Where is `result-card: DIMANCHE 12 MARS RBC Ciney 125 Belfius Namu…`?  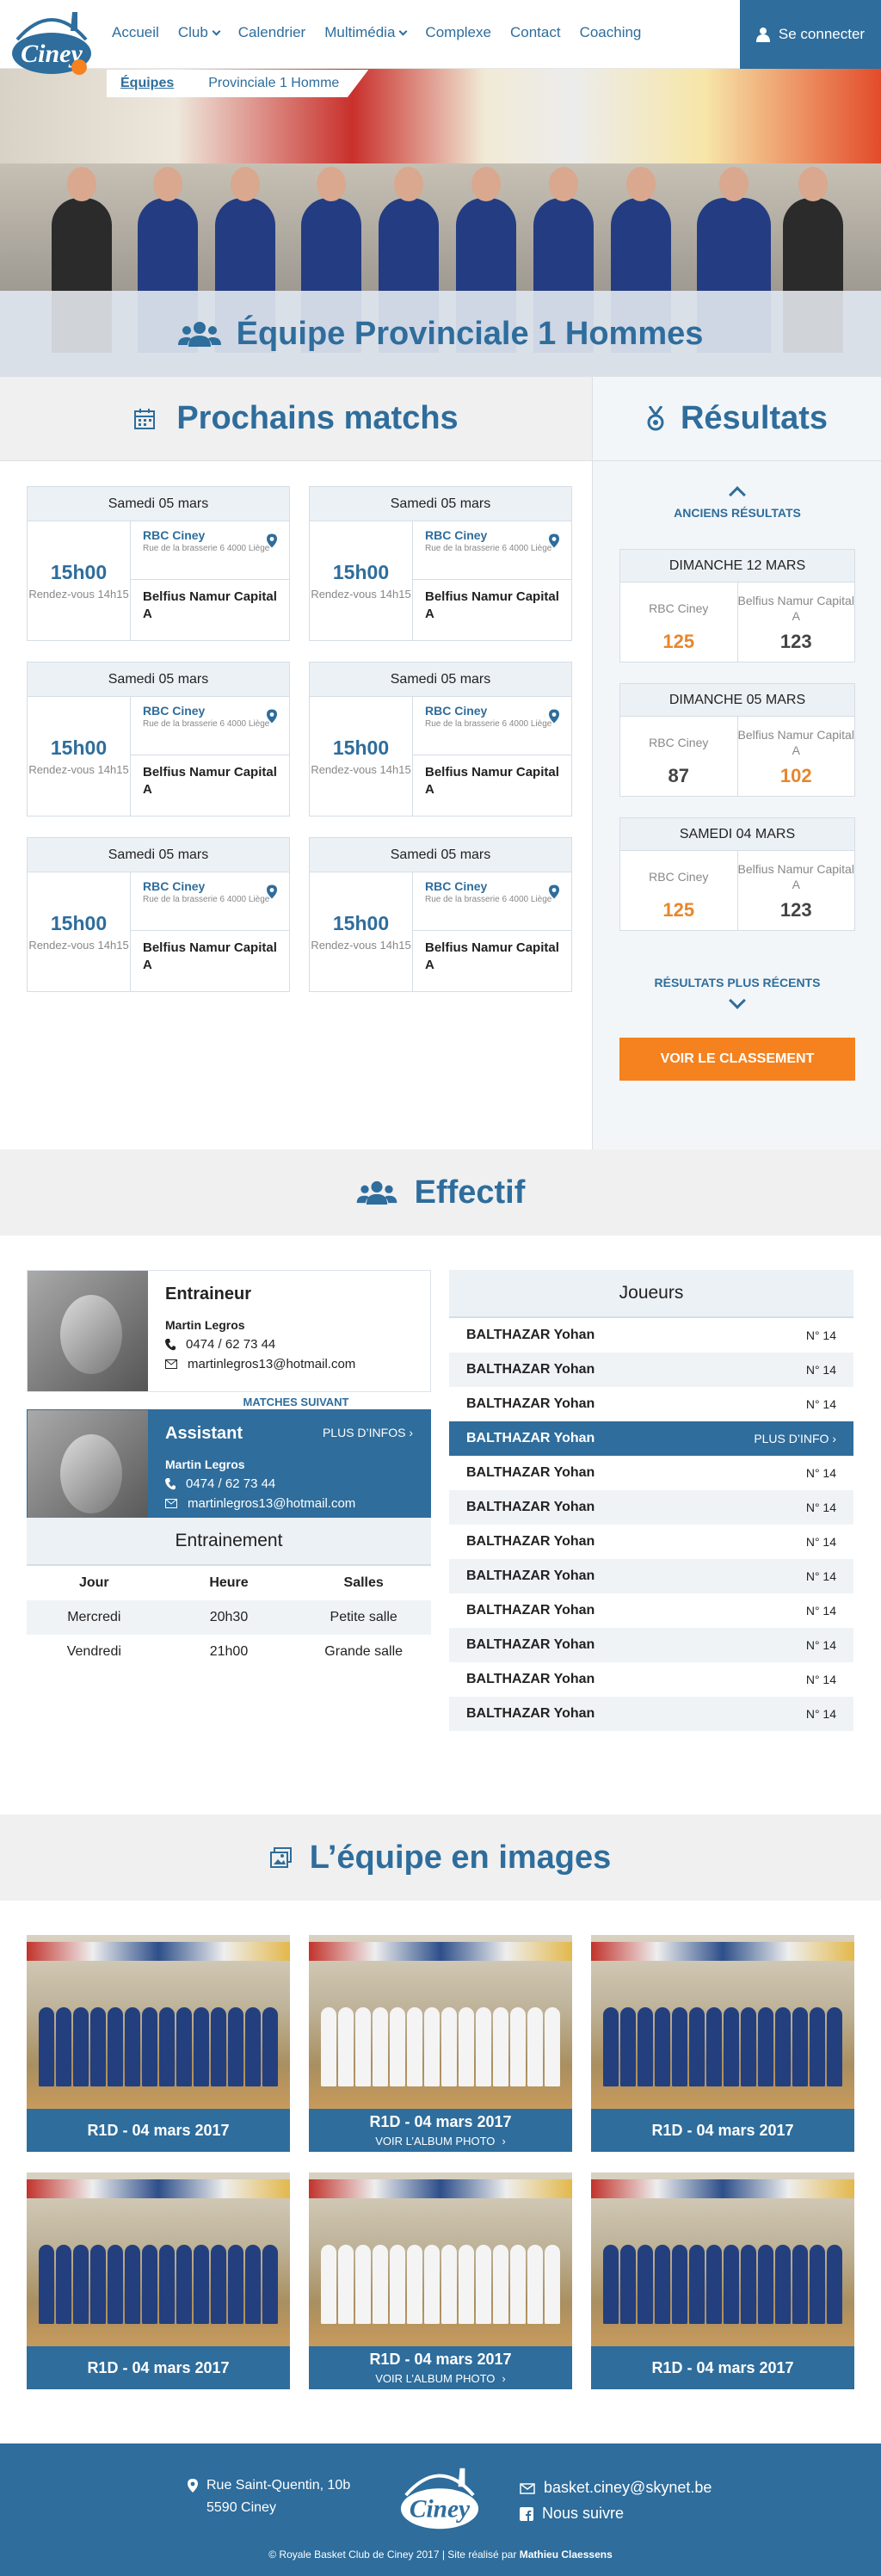 result-card: DIMANCHE 12 MARS RBC Ciney 125 Belfius Namu… is located at coordinates (737, 605).